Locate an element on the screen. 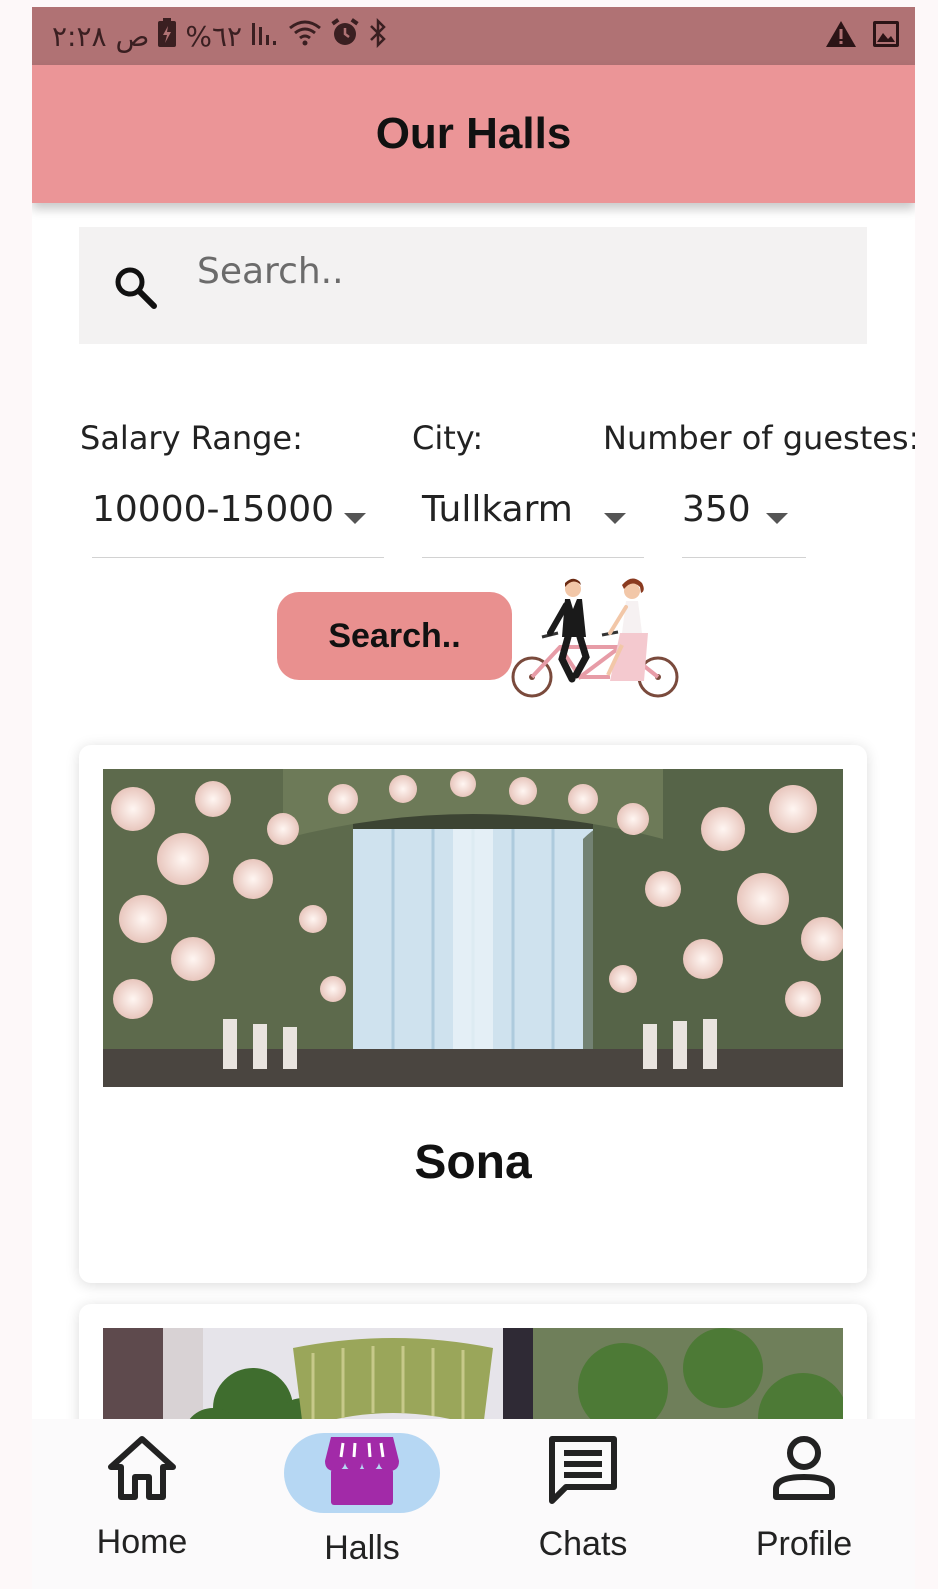 The height and width of the screenshot is (1589, 938). search-placeholder: Search.. is located at coordinates (270, 271).